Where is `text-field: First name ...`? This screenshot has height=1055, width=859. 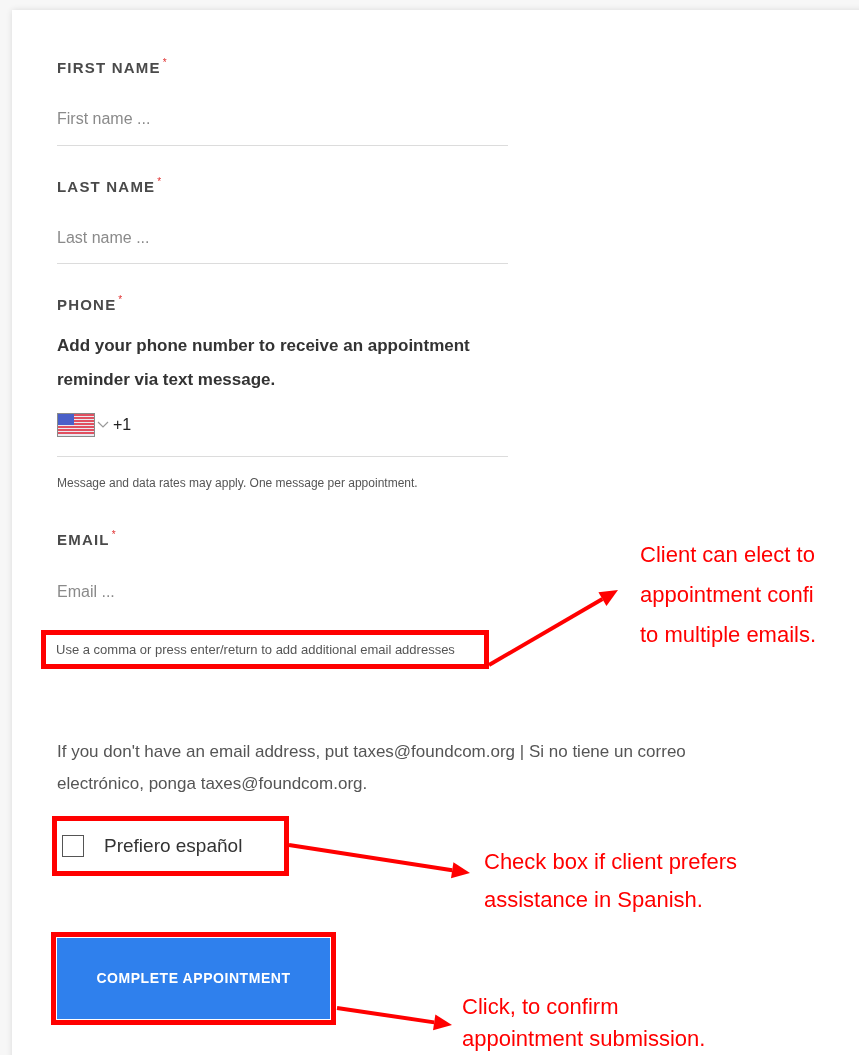
text-field: First name ... is located at coordinates (282, 119).